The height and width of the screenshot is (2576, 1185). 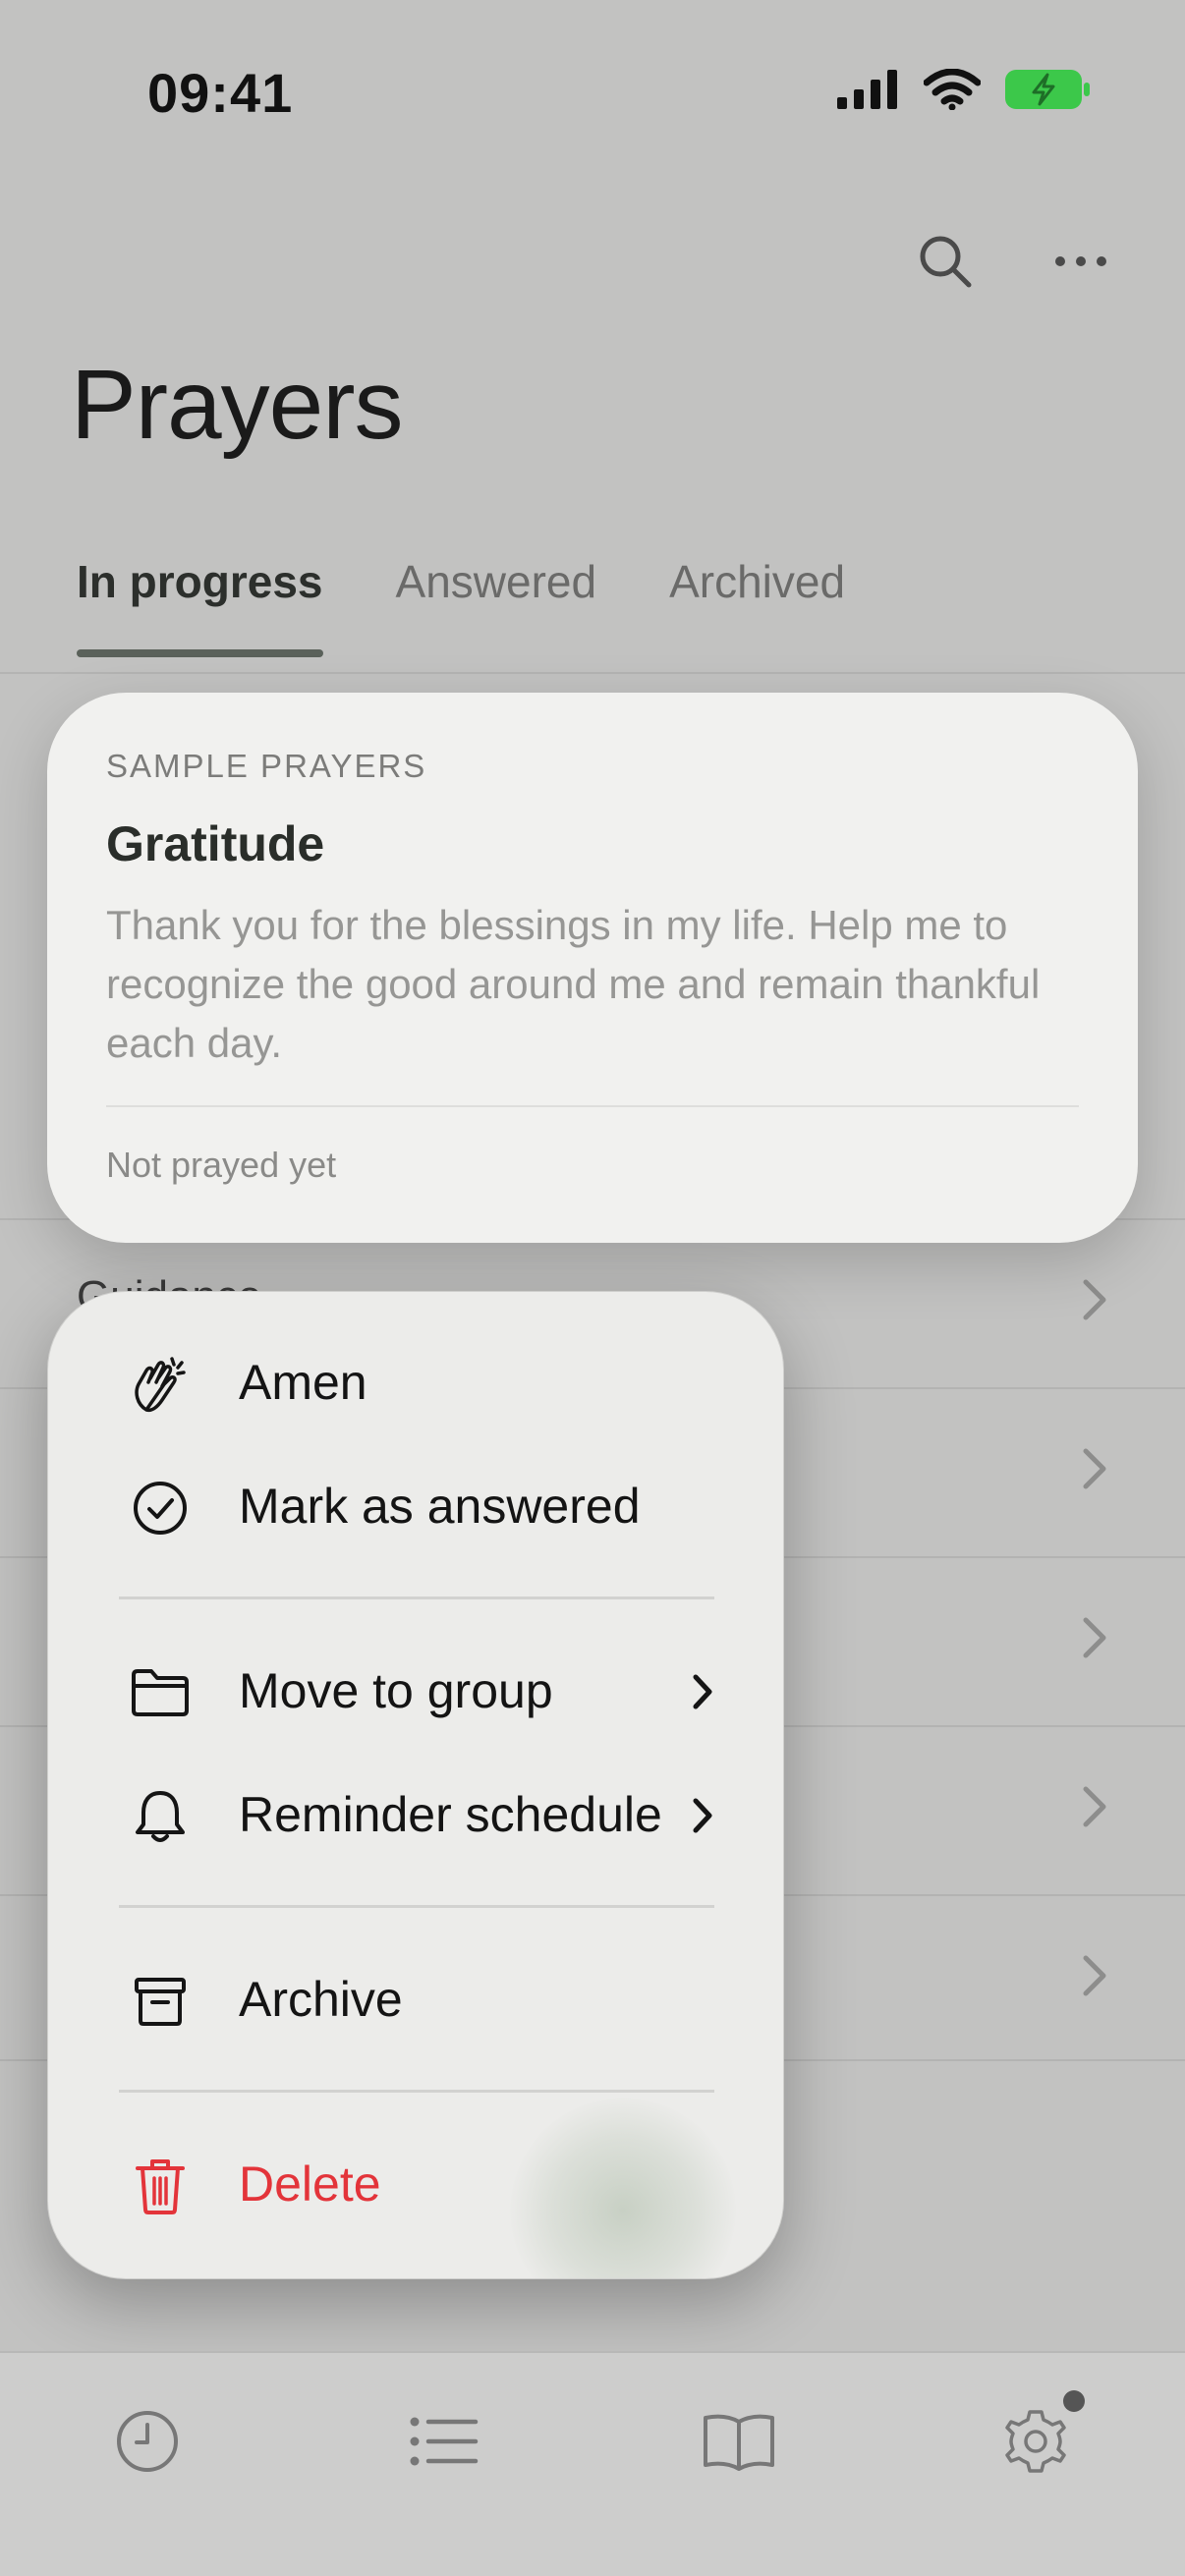 What do you see at coordinates (310, 2184) in the screenshot?
I see `menu-item-label: Delete` at bounding box center [310, 2184].